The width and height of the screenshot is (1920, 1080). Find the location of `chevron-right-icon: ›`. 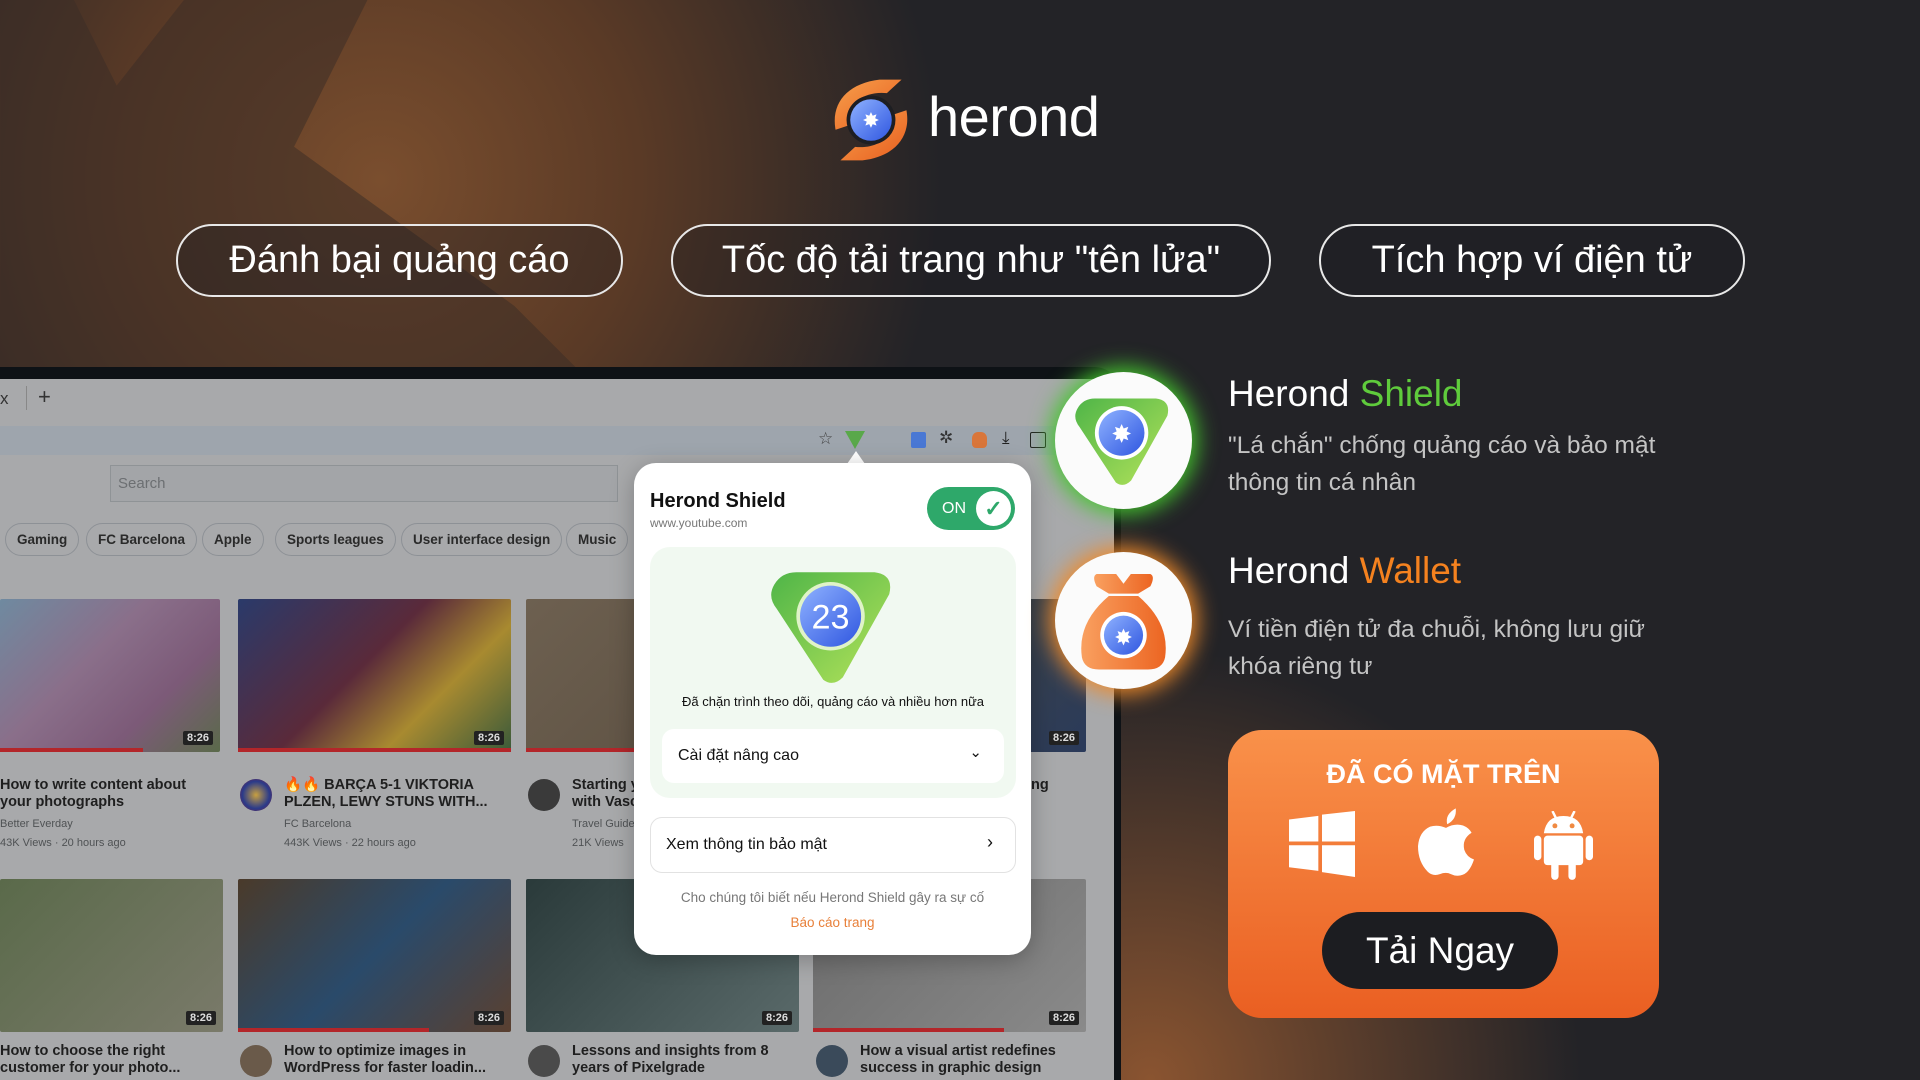

chevron-right-icon: › is located at coordinates (990, 842).